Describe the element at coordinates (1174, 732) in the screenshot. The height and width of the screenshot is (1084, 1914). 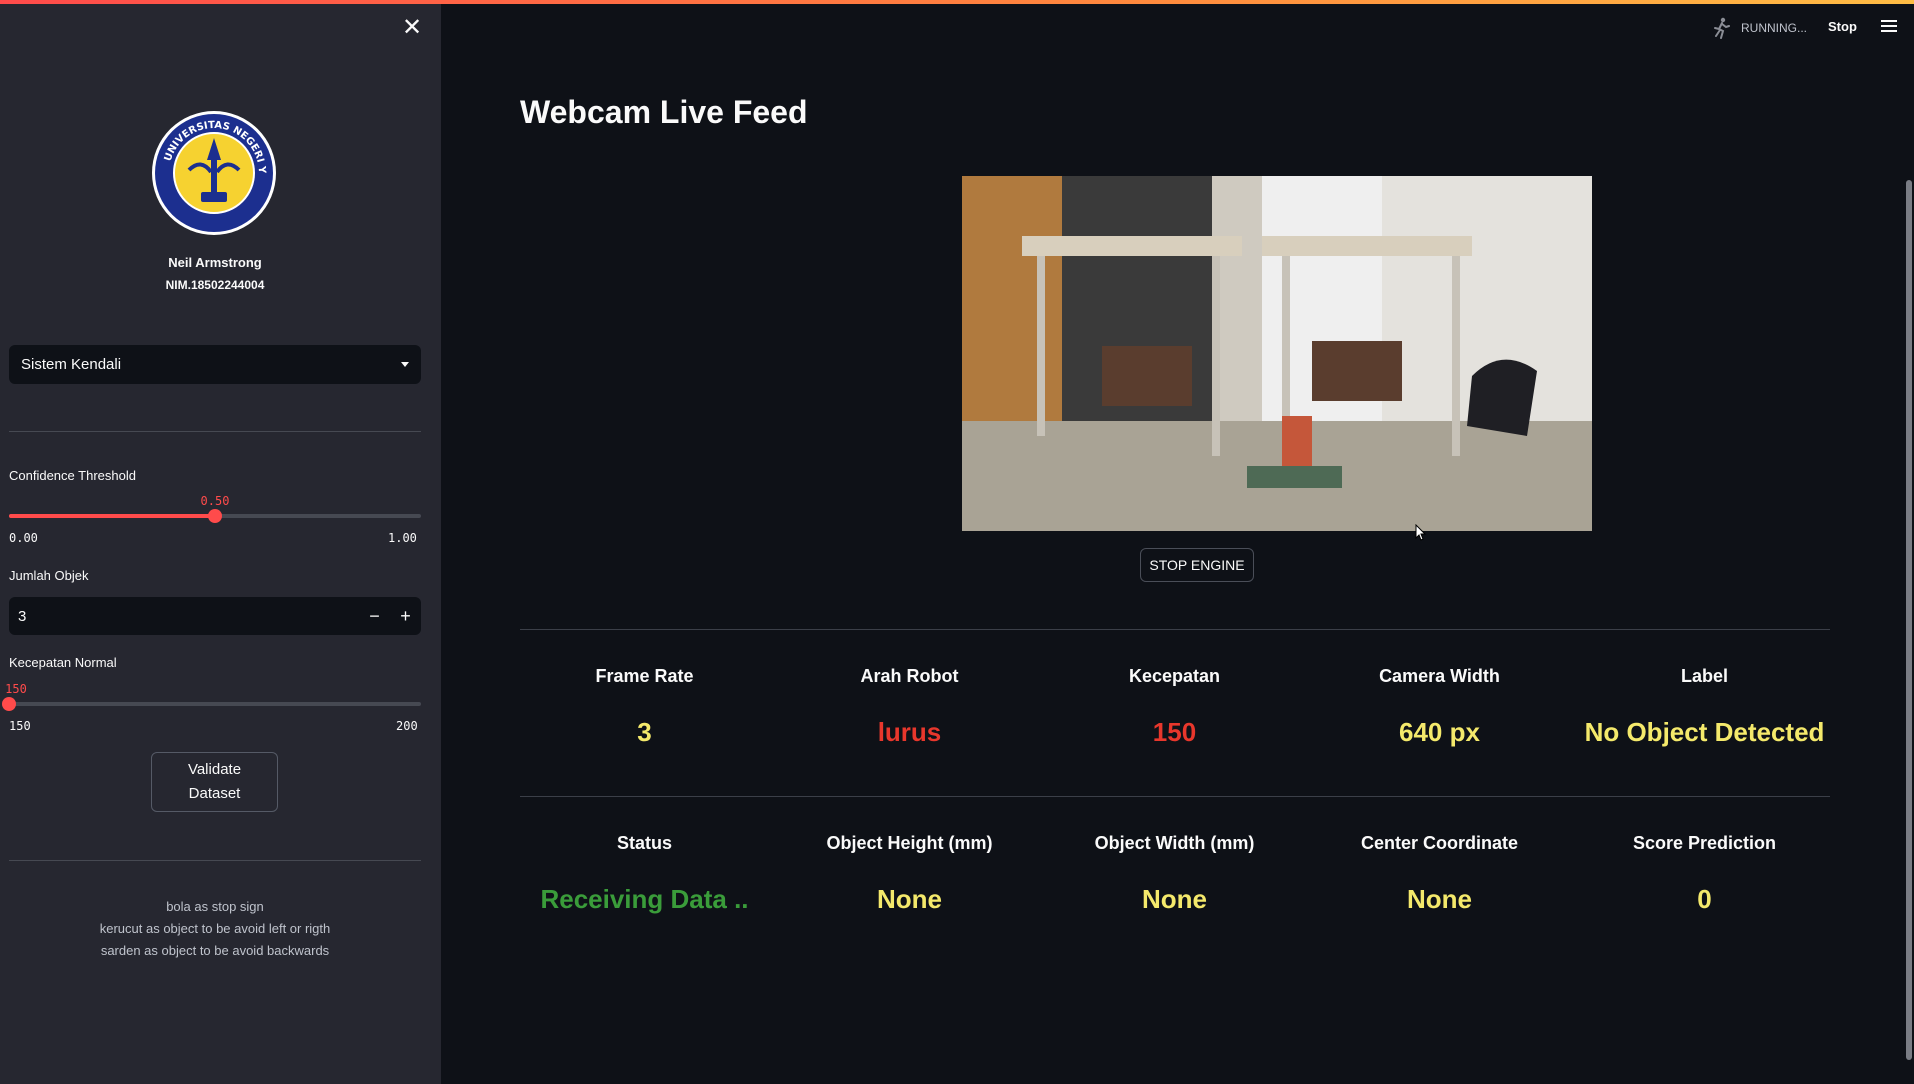
I see `metric-value: 150` at that location.